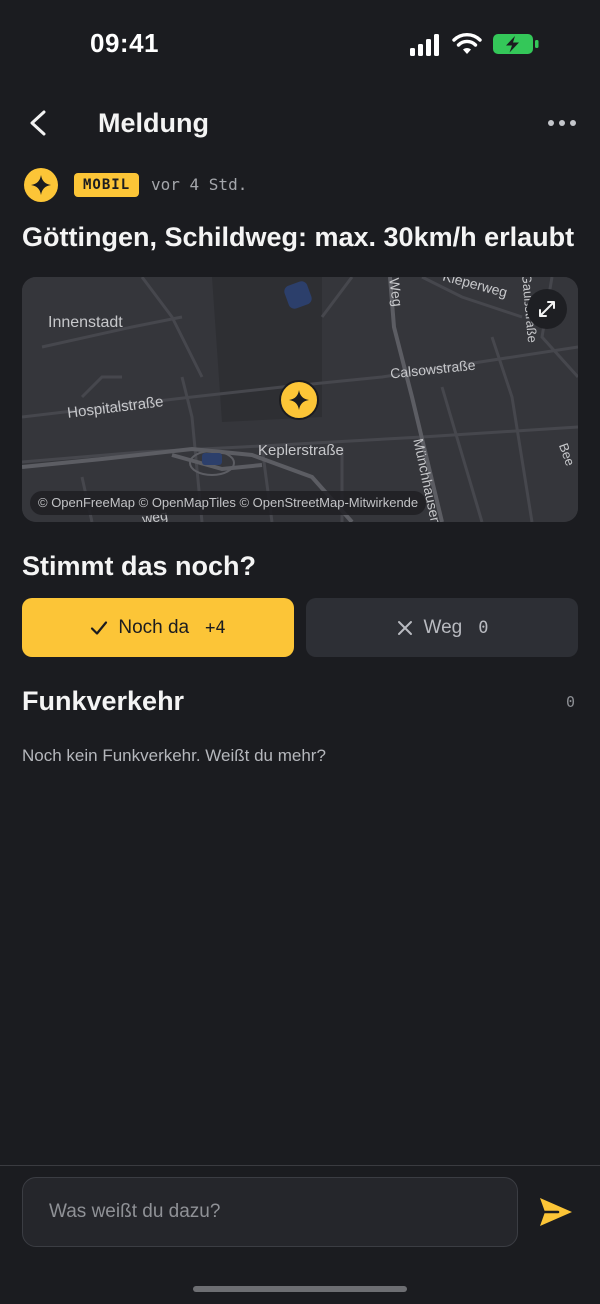 This screenshot has height=1304, width=600. I want to click on message-input, so click(270, 1212).